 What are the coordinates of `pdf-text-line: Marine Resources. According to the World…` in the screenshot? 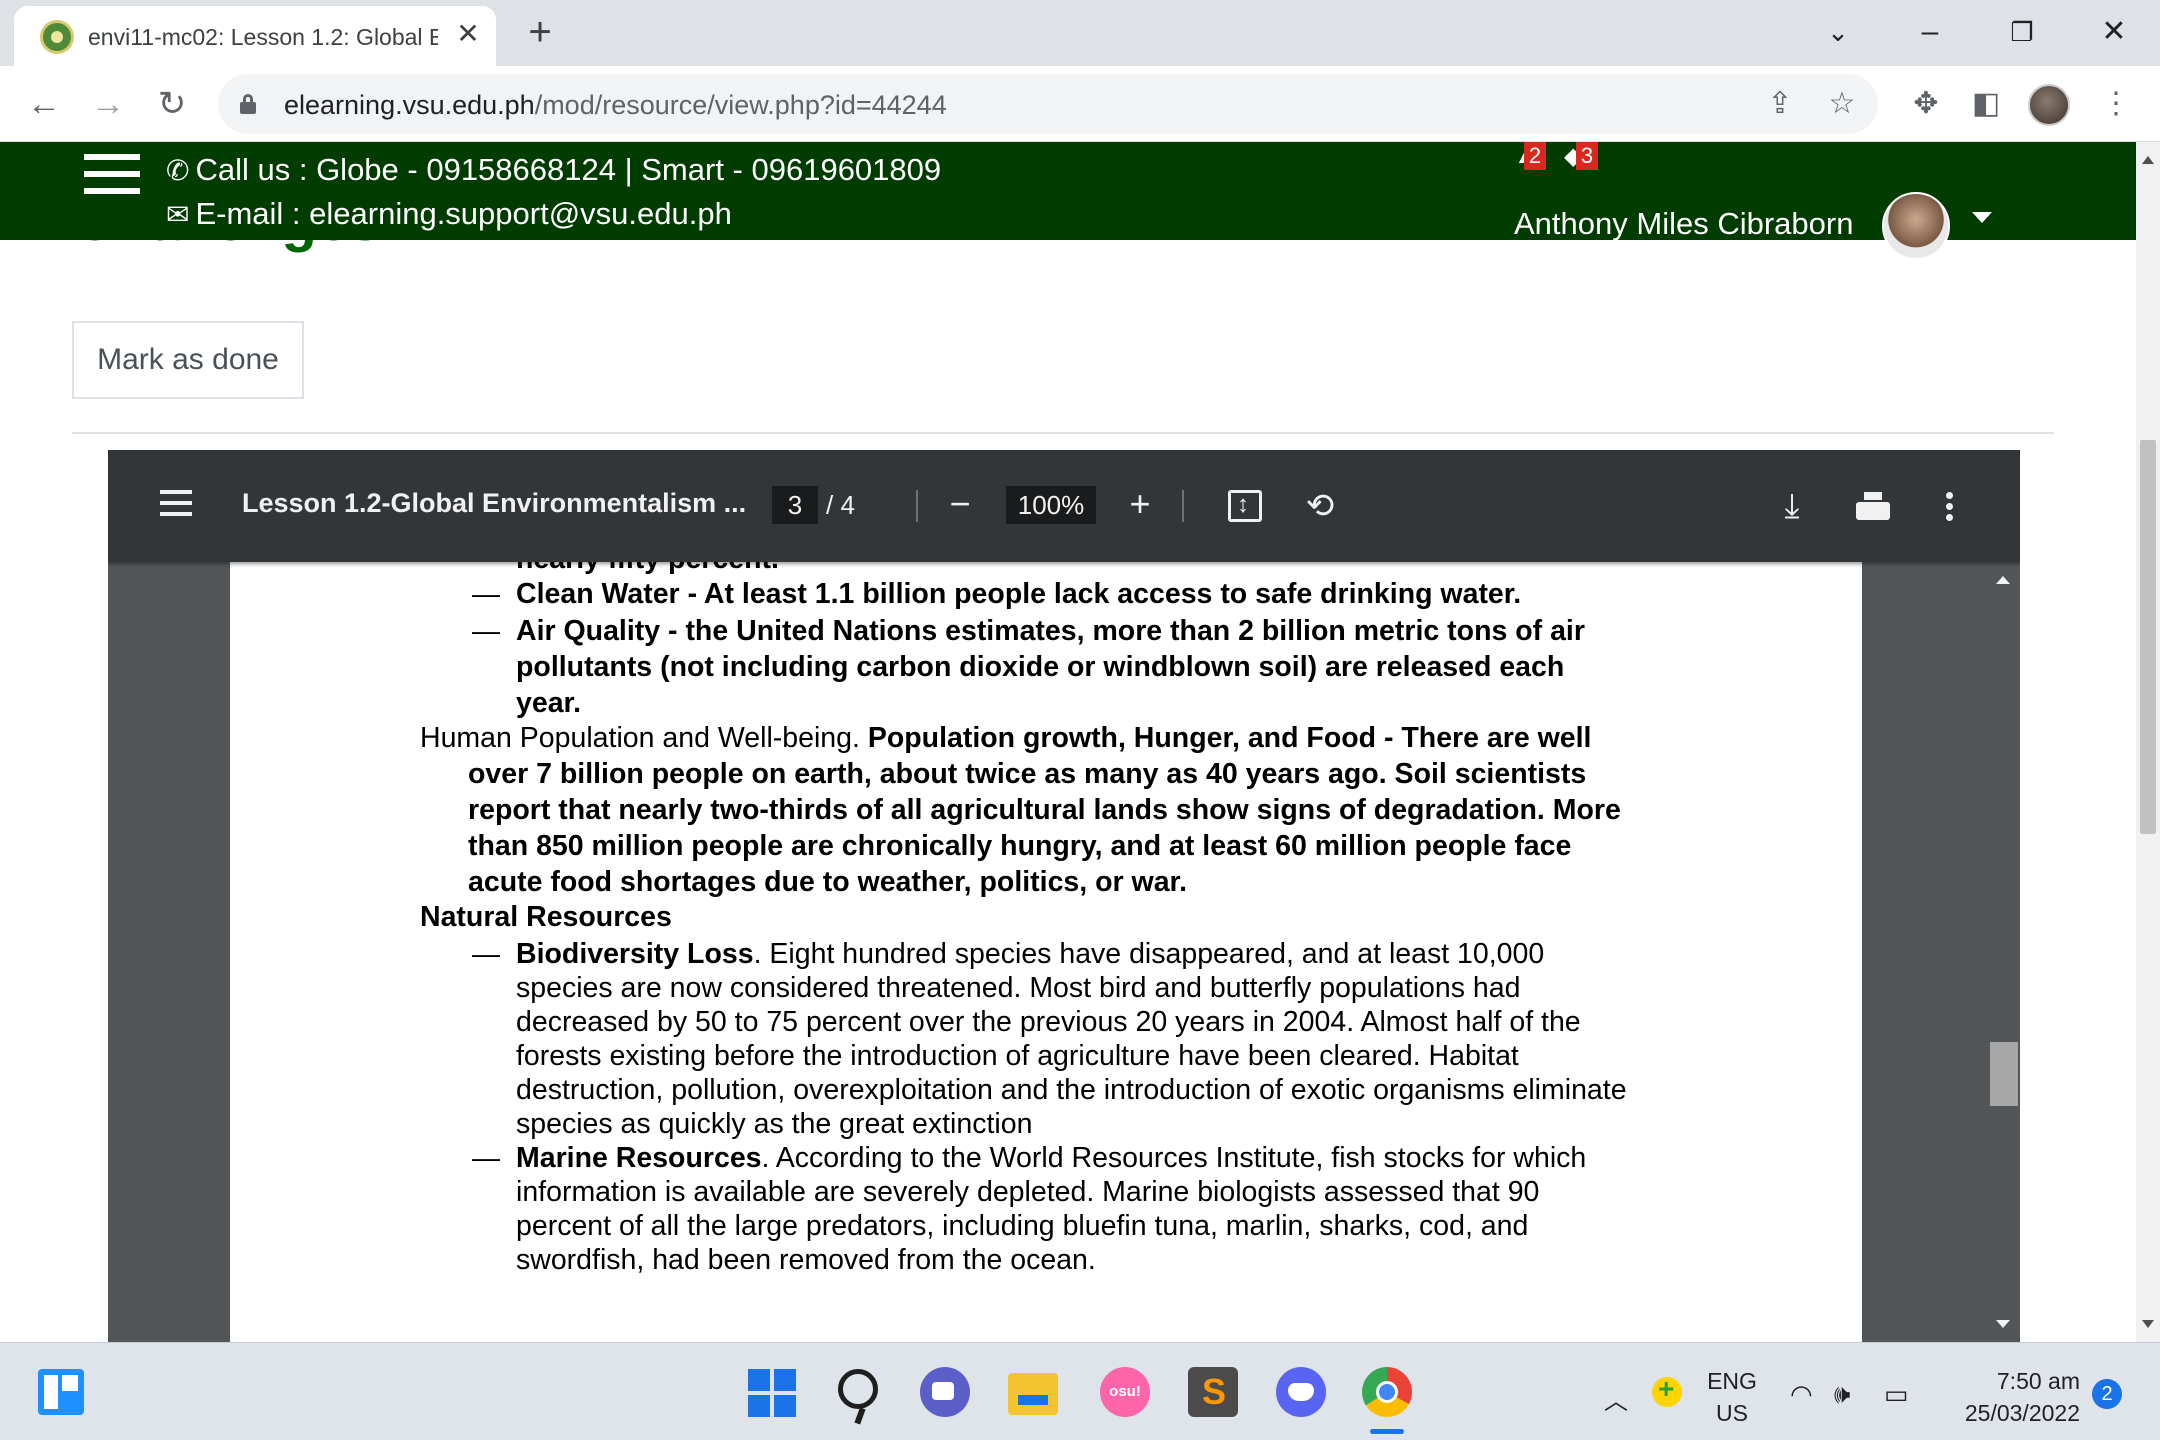 It's located at (1051, 1158).